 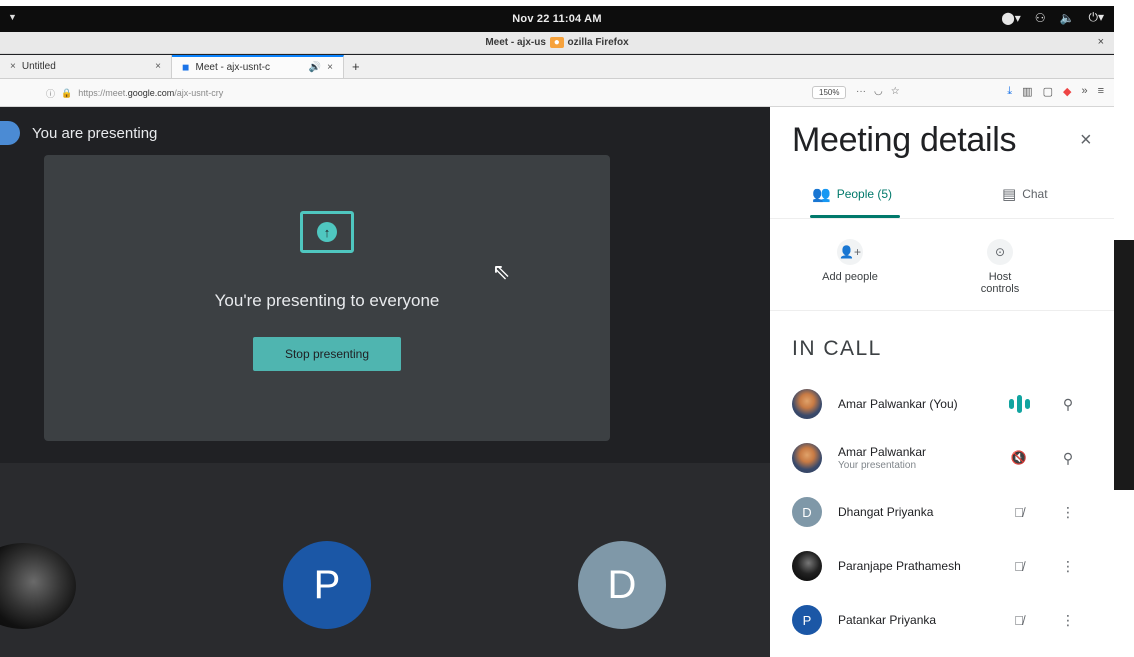 I want to click on bookmark-star-icon: ☆, so click(x=895, y=91).